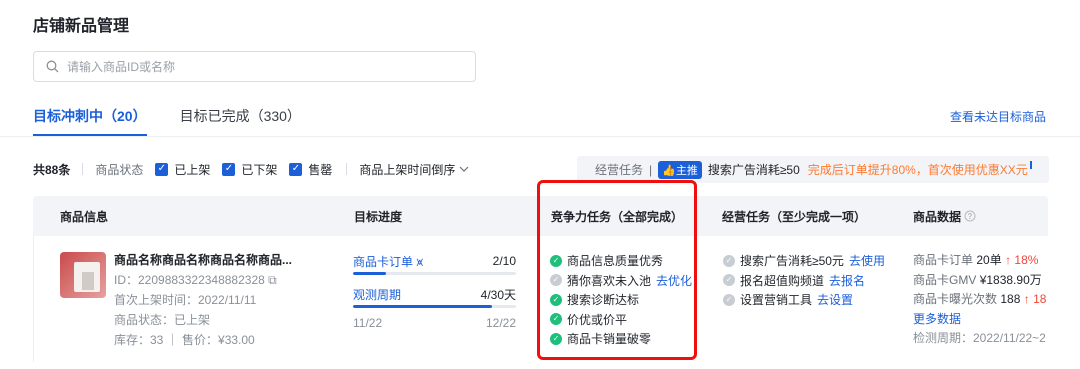 The image size is (1080, 369). I want to click on signup-link: 去报名, so click(847, 280).